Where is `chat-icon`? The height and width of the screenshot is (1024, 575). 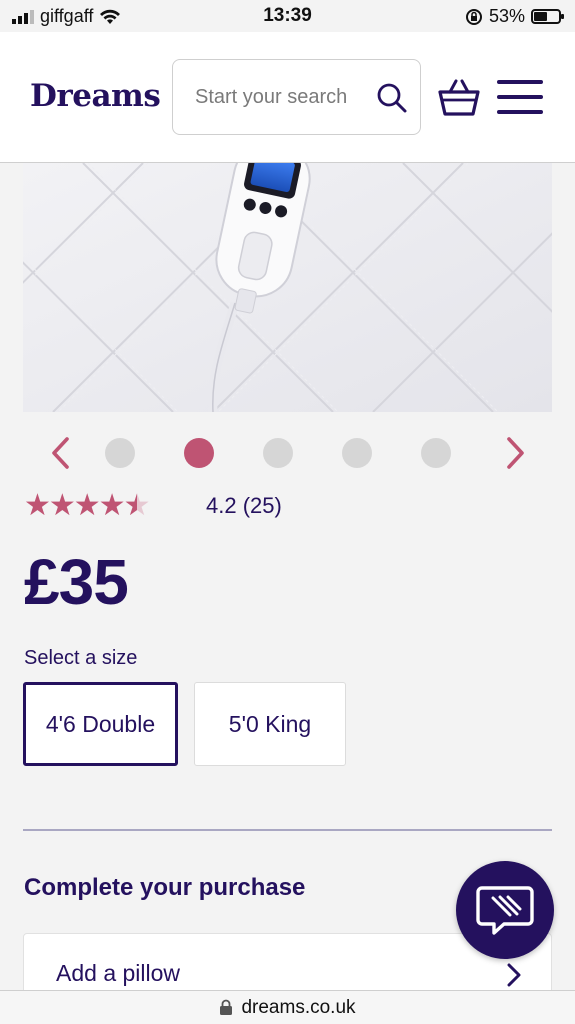 chat-icon is located at coordinates (505, 910).